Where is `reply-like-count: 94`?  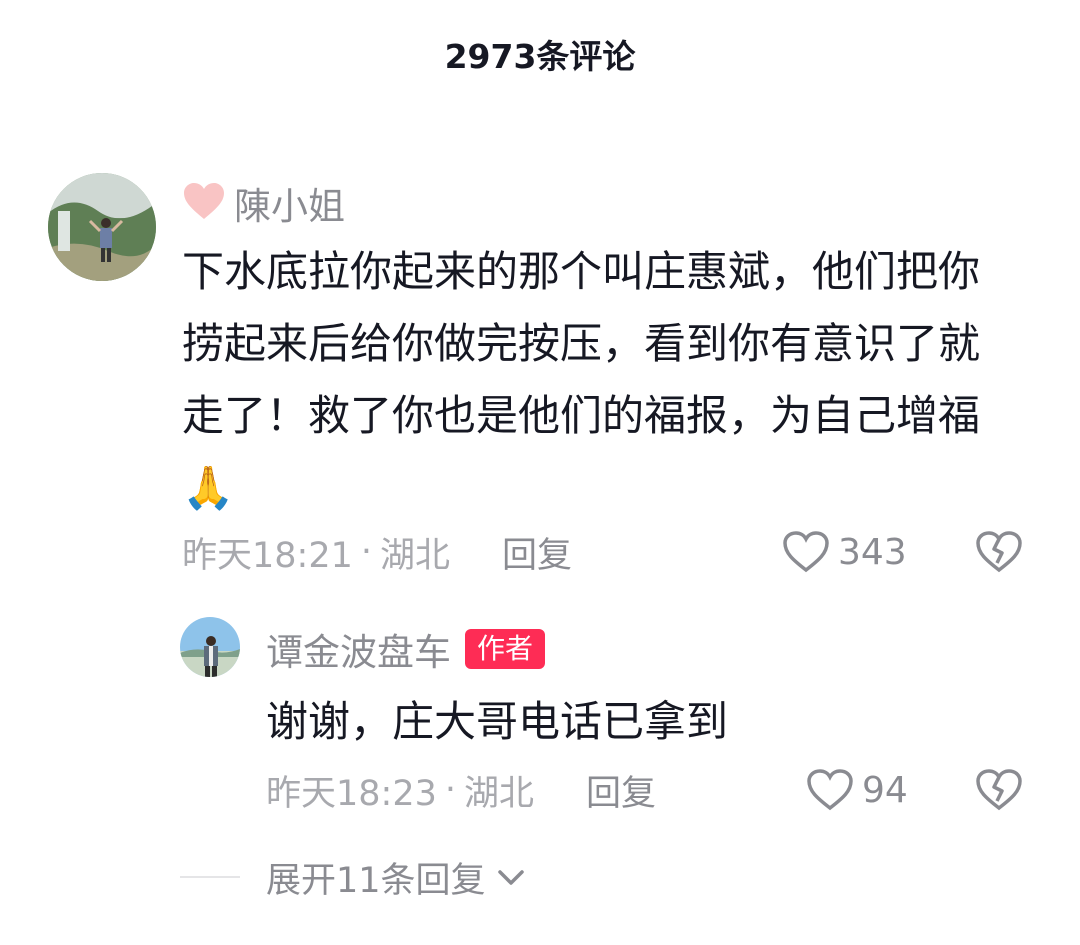 reply-like-count: 94 is located at coordinates (885, 790).